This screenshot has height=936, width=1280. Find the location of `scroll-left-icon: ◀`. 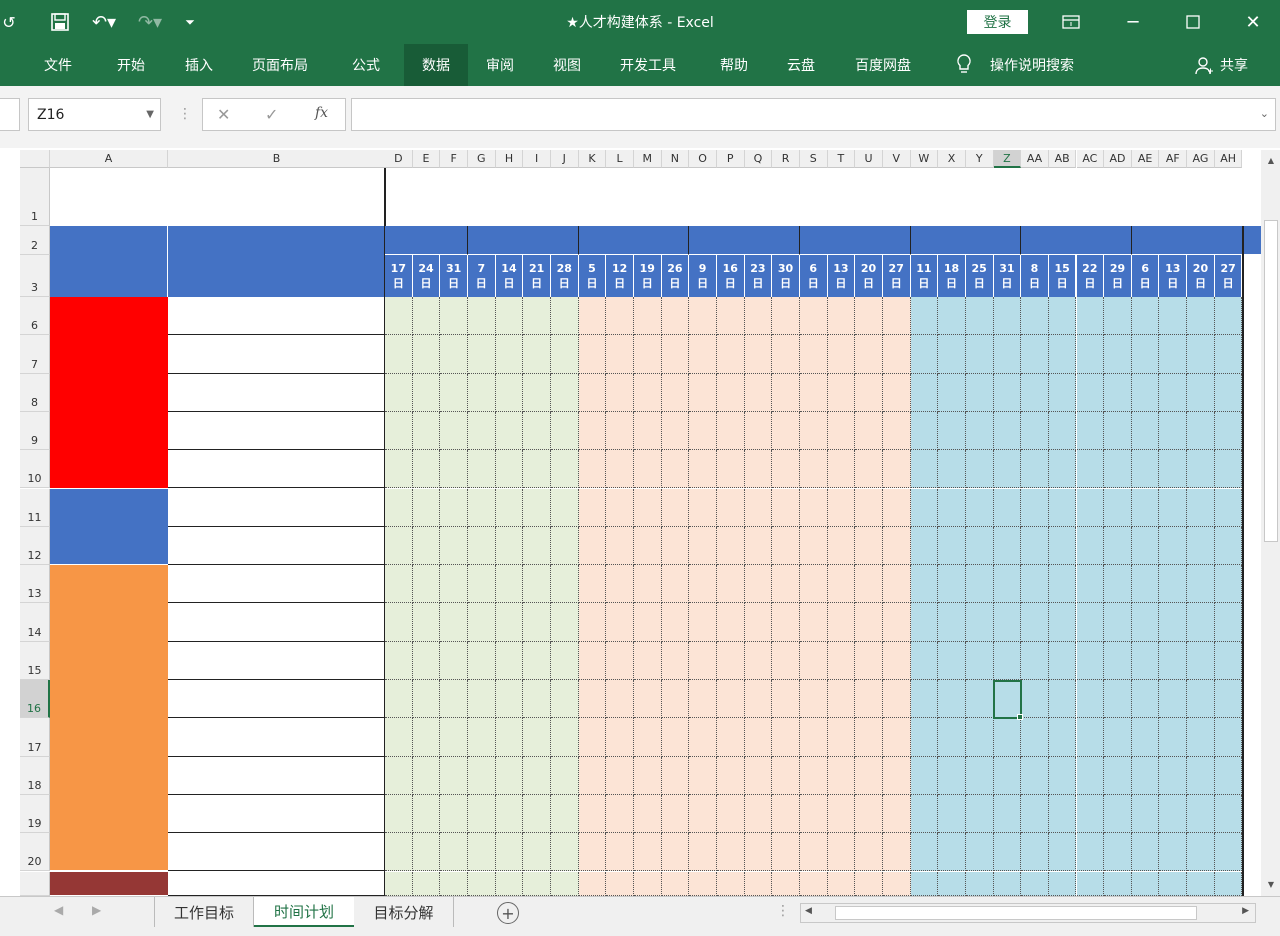

scroll-left-icon: ◀ is located at coordinates (808, 911).